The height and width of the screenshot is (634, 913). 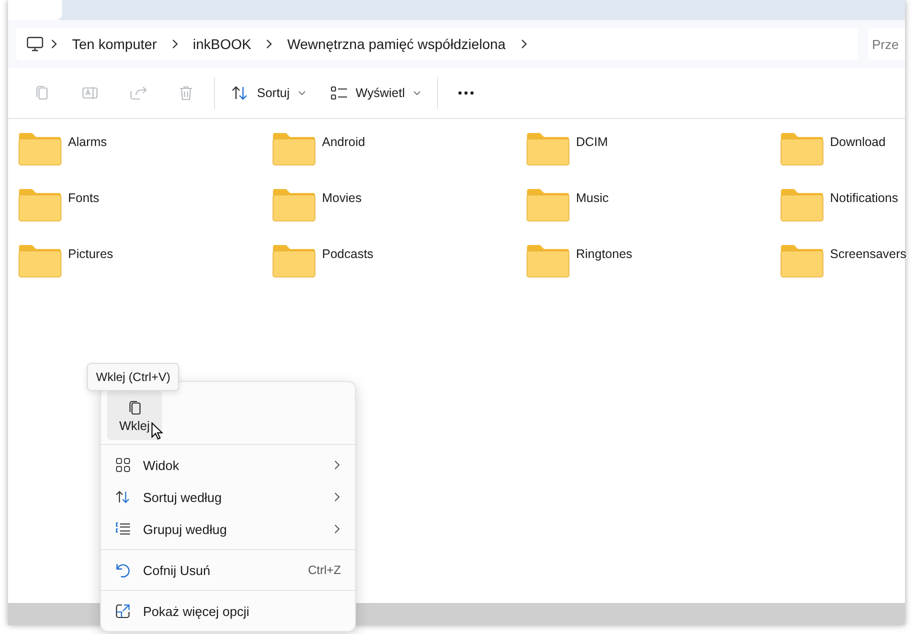 I want to click on group-icon, so click(x=123, y=529).